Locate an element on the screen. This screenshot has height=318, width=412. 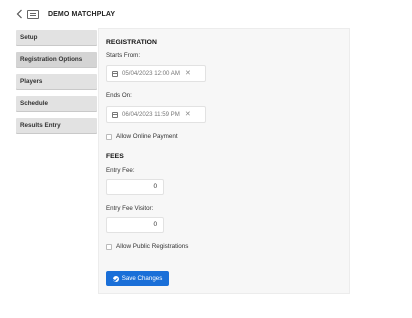
ends-on-value: 06/04/2023 11:59 PM is located at coordinates (151, 114).